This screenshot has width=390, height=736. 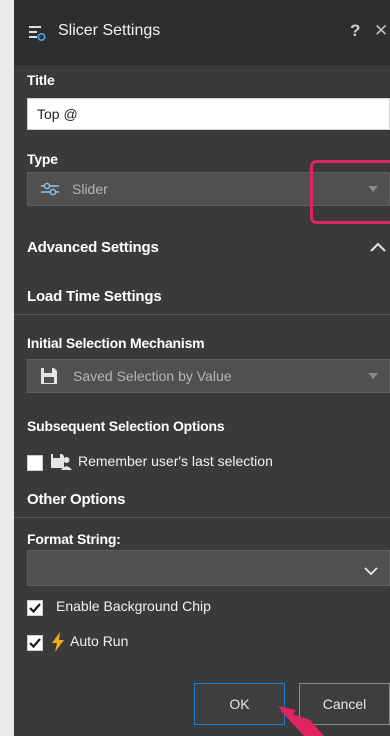 I want to click on auto-run-label: Auto Run, so click(x=99, y=641).